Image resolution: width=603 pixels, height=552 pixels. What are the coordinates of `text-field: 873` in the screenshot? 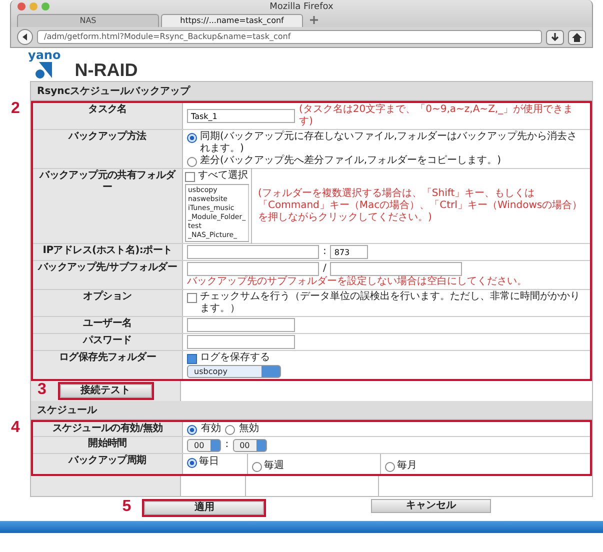 It's located at (349, 252).